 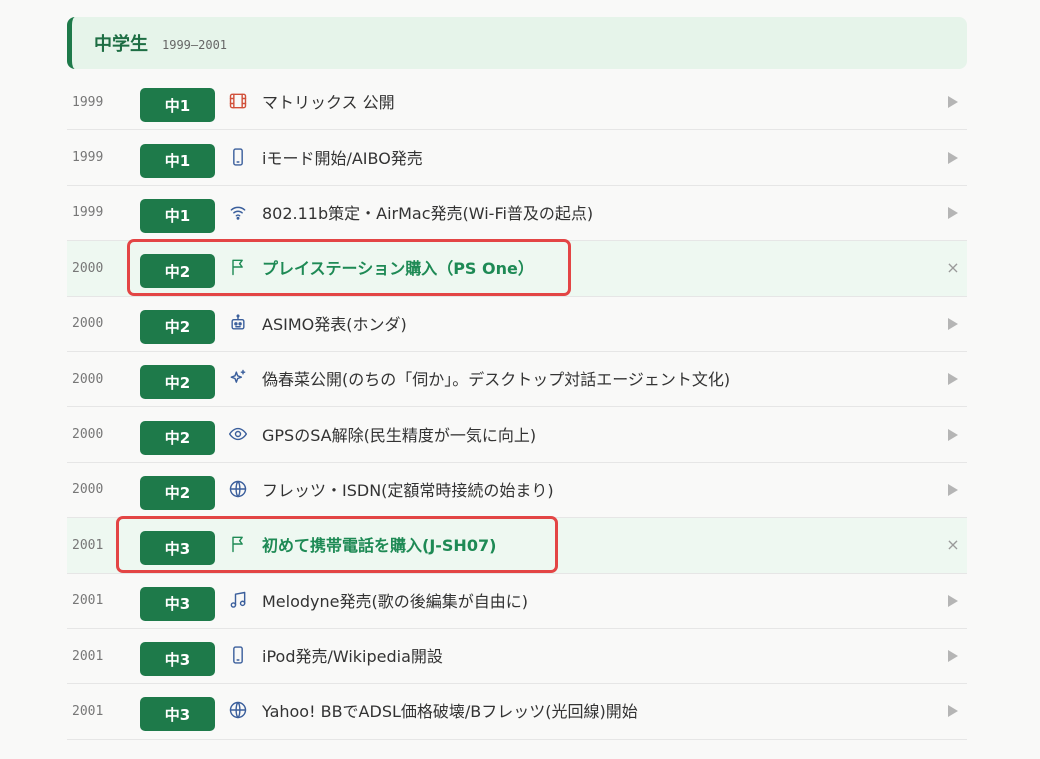 What do you see at coordinates (428, 213) in the screenshot?
I see `event-title: 802.11b策定・AirMac発売(Wi-Fi普及の起点)` at bounding box center [428, 213].